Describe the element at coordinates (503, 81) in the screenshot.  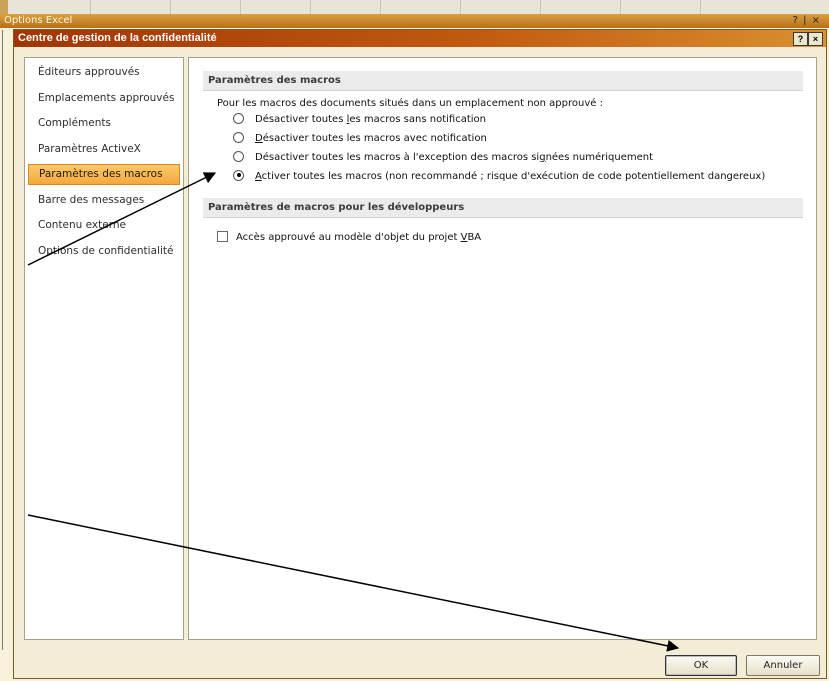
I see `macro-settings-header: Paramètres des macros` at that location.